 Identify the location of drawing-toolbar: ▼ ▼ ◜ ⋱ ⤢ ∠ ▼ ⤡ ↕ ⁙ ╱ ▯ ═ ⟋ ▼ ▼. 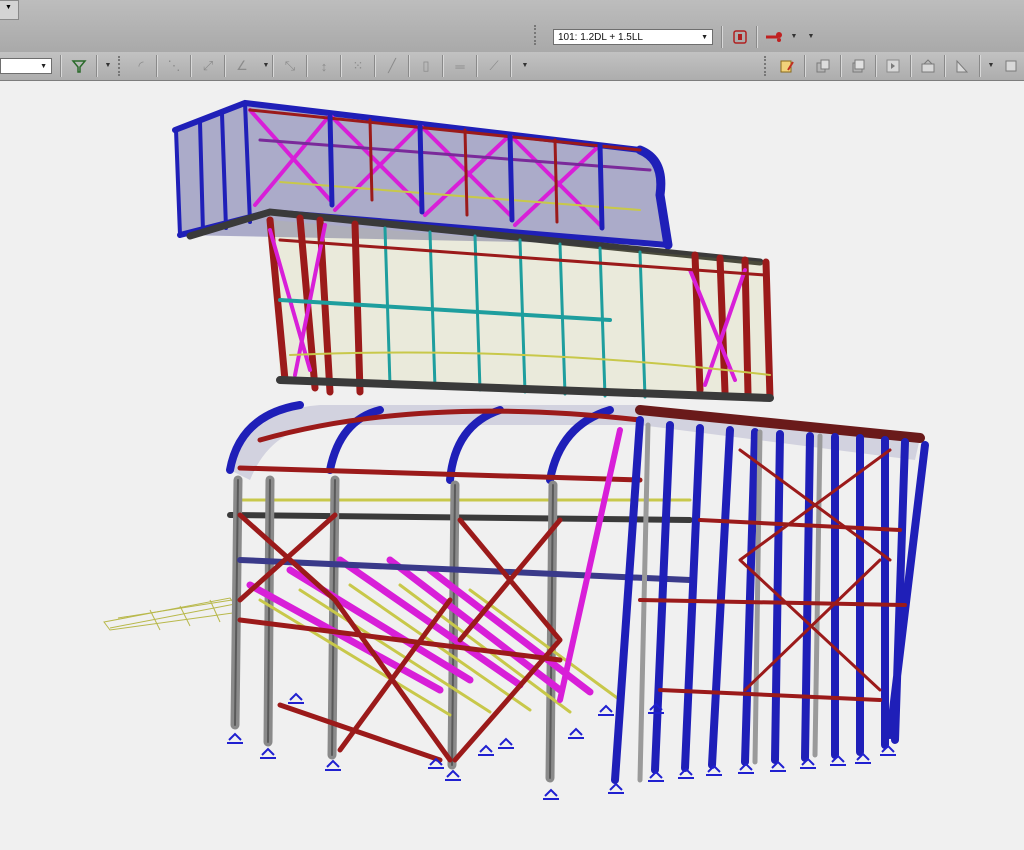
(512, 66).